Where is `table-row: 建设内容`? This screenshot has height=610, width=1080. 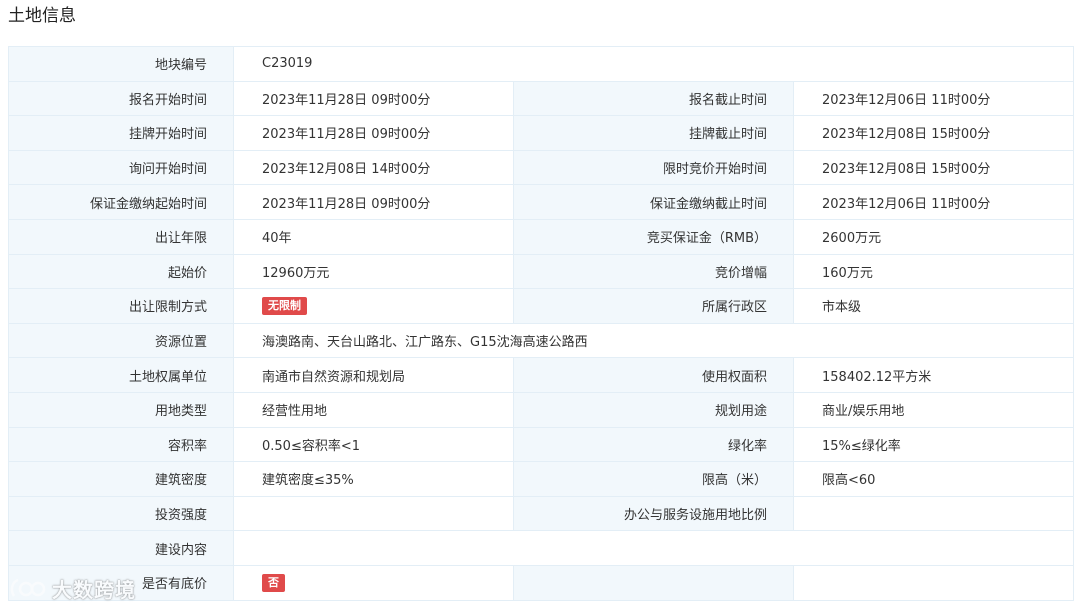 table-row: 建设内容 is located at coordinates (541, 548).